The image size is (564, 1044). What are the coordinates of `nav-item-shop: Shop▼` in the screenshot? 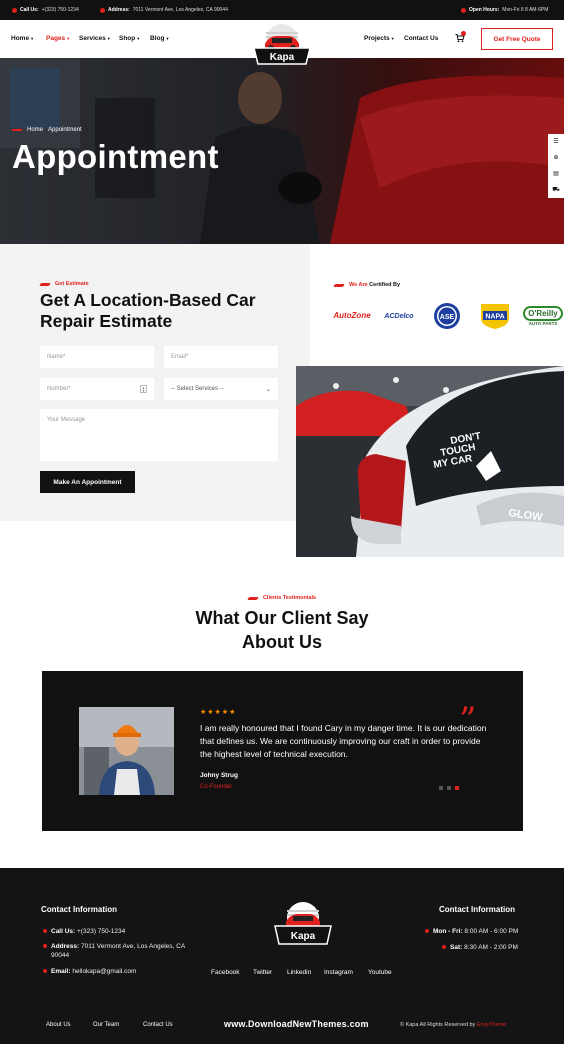 It's located at (129, 38).